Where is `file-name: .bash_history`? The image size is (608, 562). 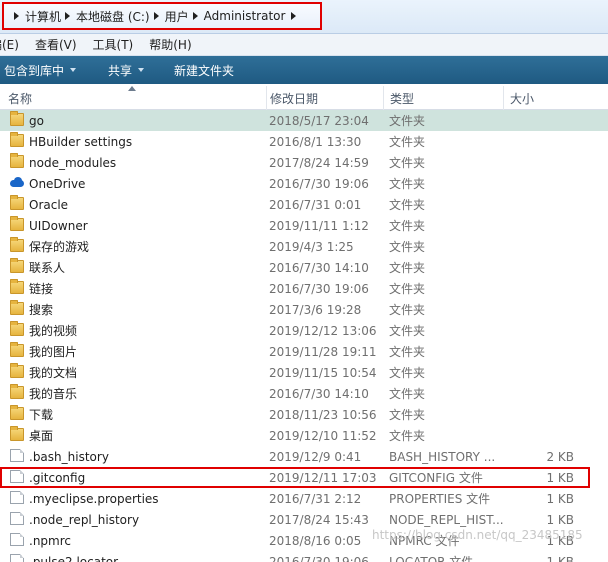
file-name: .bash_history is located at coordinates (69, 456).